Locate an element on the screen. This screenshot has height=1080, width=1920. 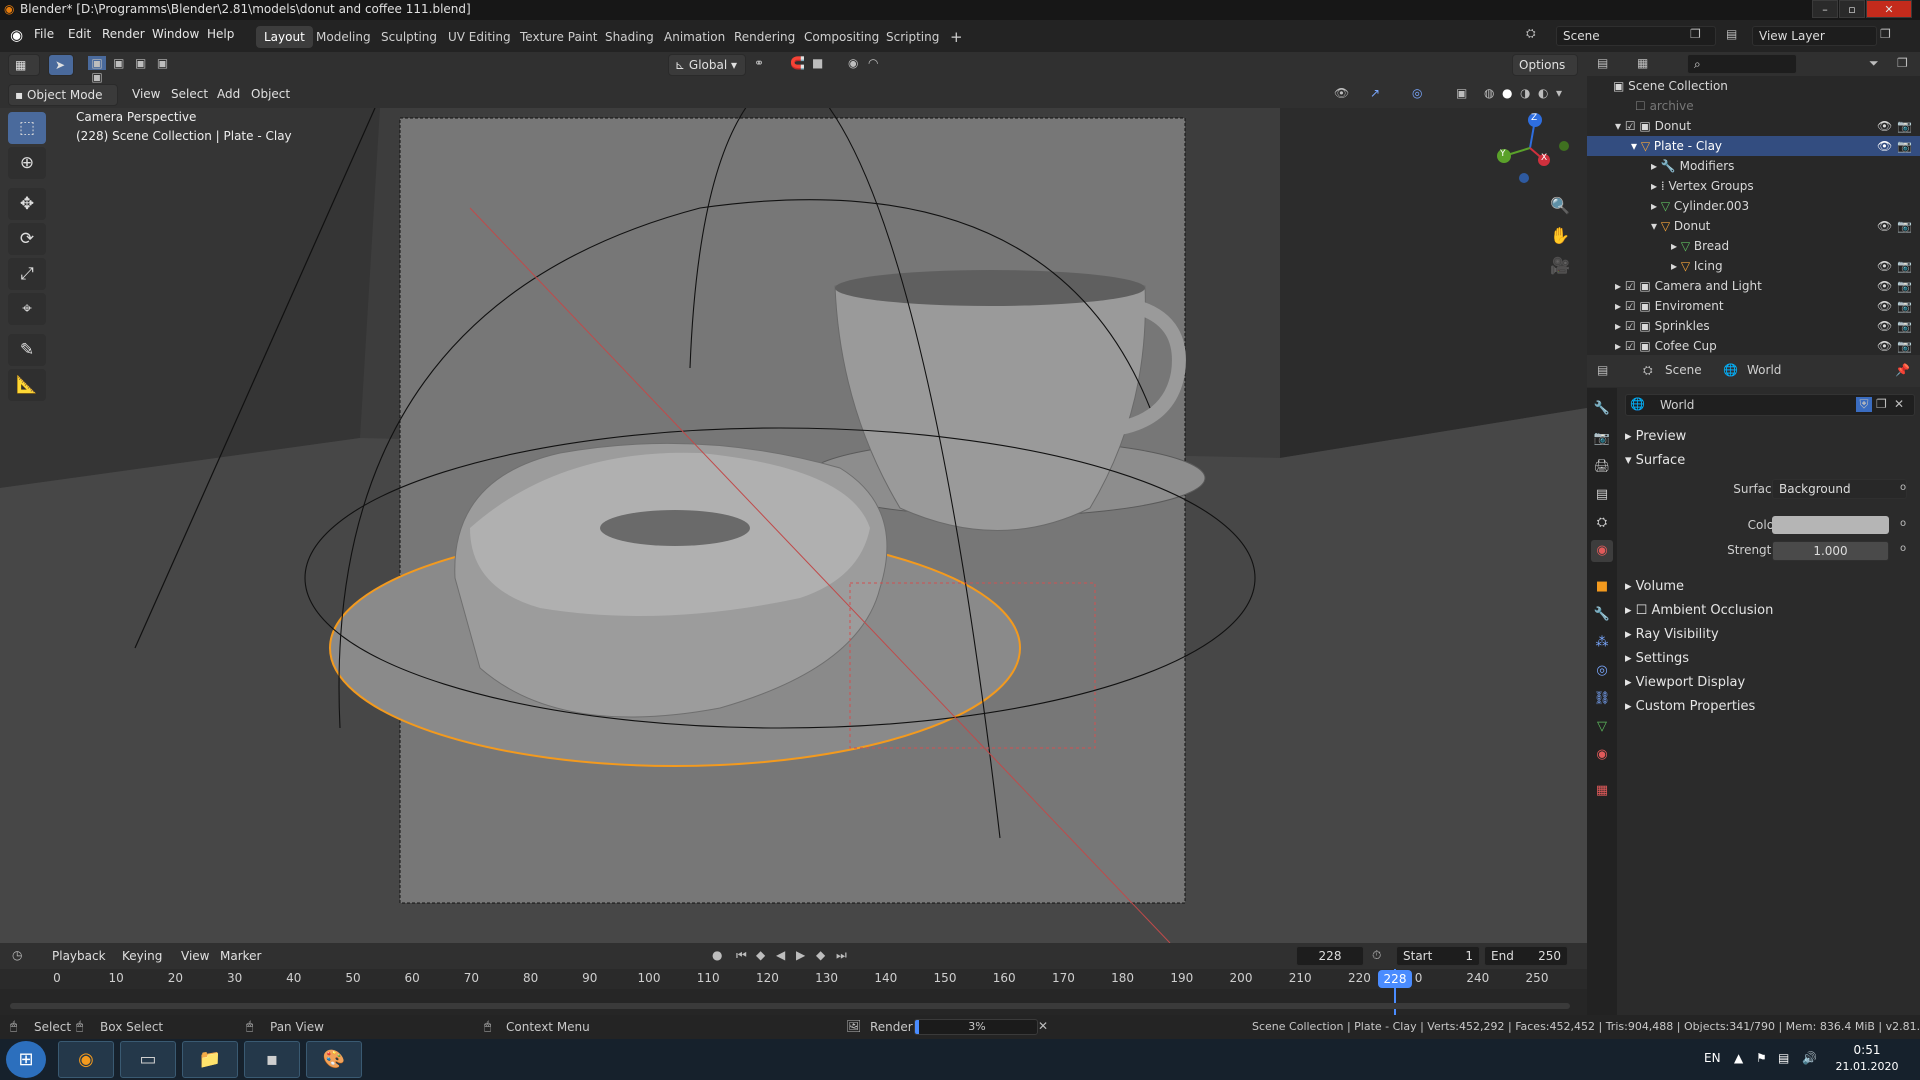
menu-edit: Edit is located at coordinates (79, 34).